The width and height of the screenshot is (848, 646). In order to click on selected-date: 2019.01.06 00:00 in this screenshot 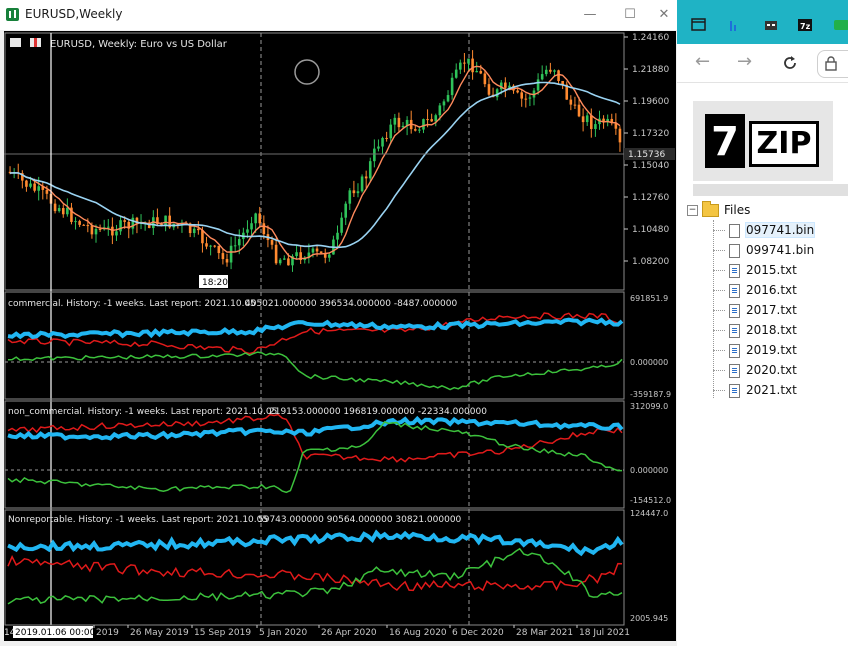, I will do `click(55, 633)`.